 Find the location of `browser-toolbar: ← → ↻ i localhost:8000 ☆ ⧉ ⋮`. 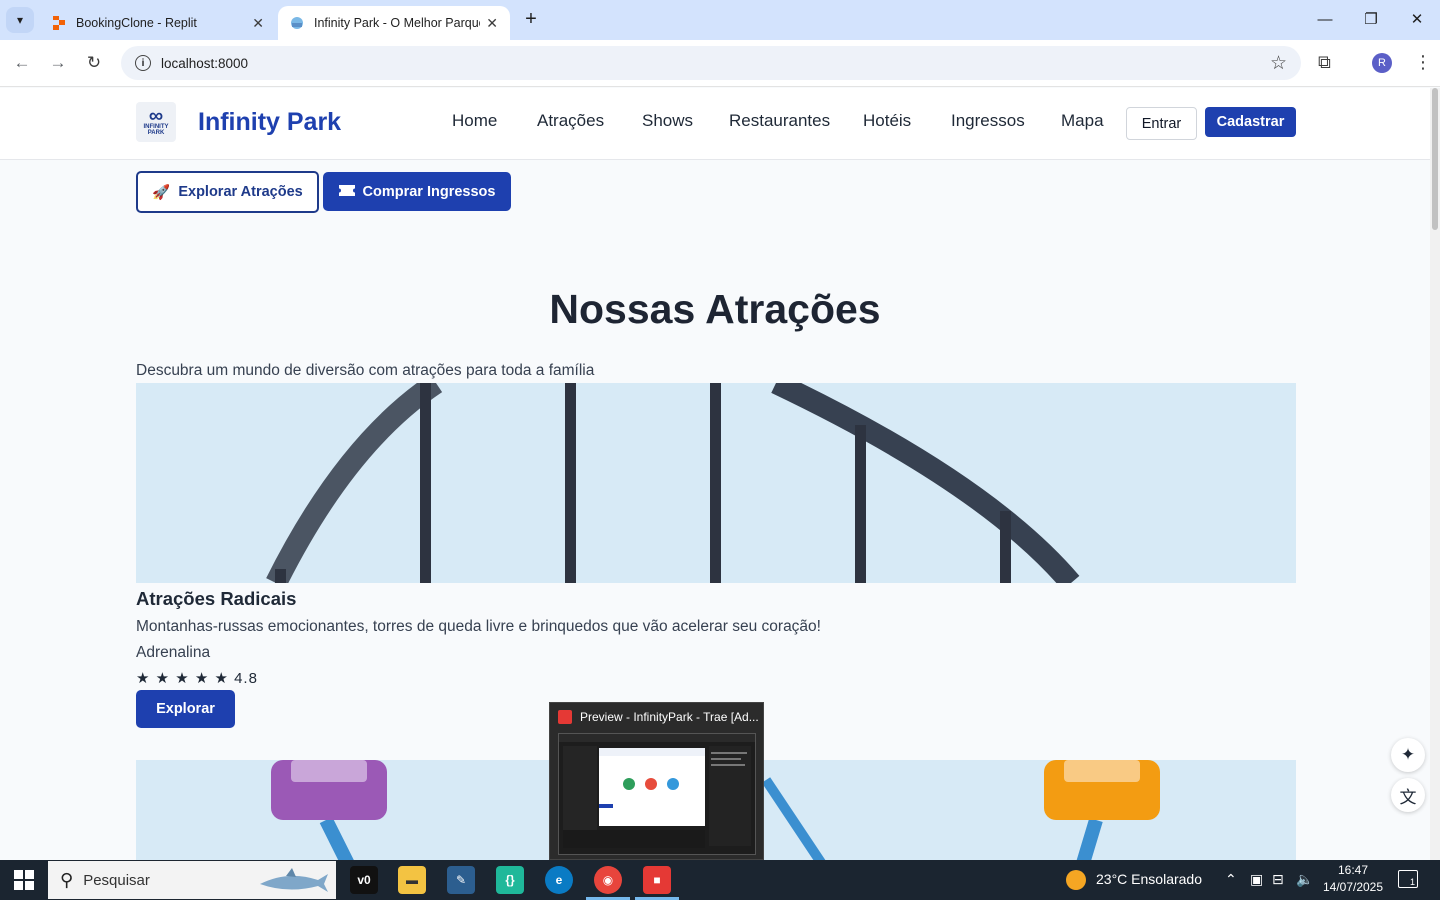

browser-toolbar: ← → ↻ i localhost:8000 ☆ ⧉ ⋮ is located at coordinates (720, 63).